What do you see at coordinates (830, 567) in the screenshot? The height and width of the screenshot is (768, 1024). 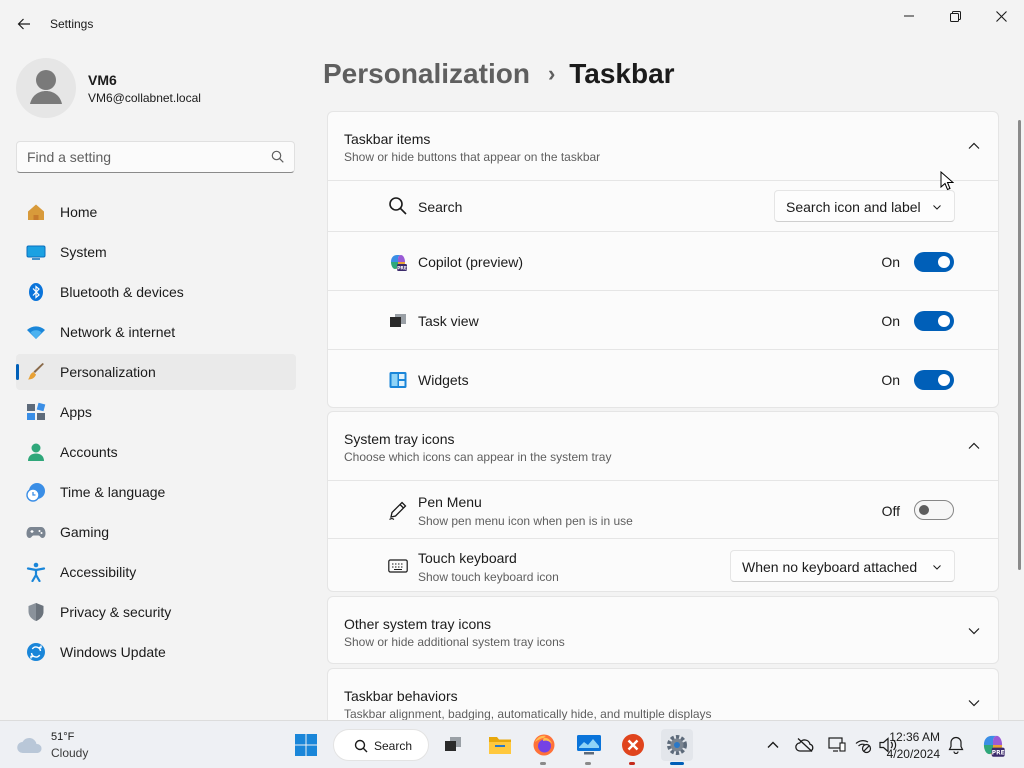 I see `dropdown-value: When no keyboard attached` at bounding box center [830, 567].